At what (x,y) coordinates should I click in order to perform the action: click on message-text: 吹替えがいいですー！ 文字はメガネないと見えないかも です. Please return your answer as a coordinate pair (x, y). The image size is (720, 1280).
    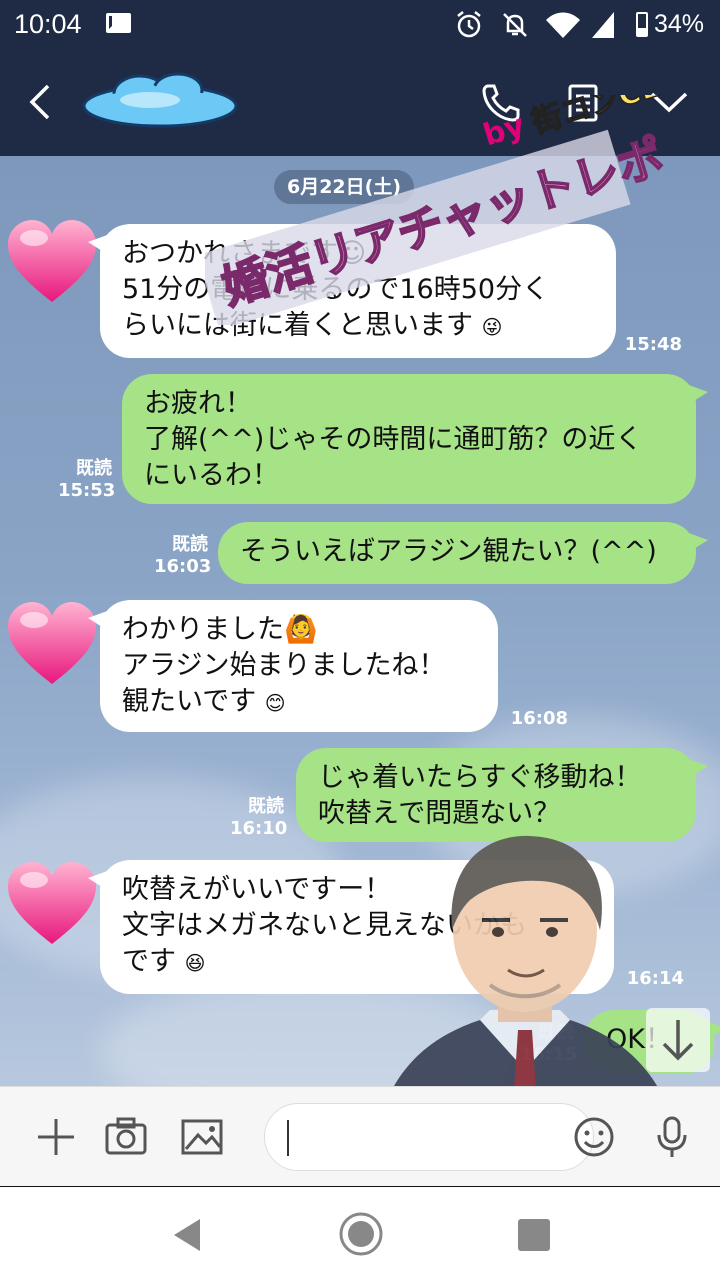
    Looking at the image, I should click on (324, 925).